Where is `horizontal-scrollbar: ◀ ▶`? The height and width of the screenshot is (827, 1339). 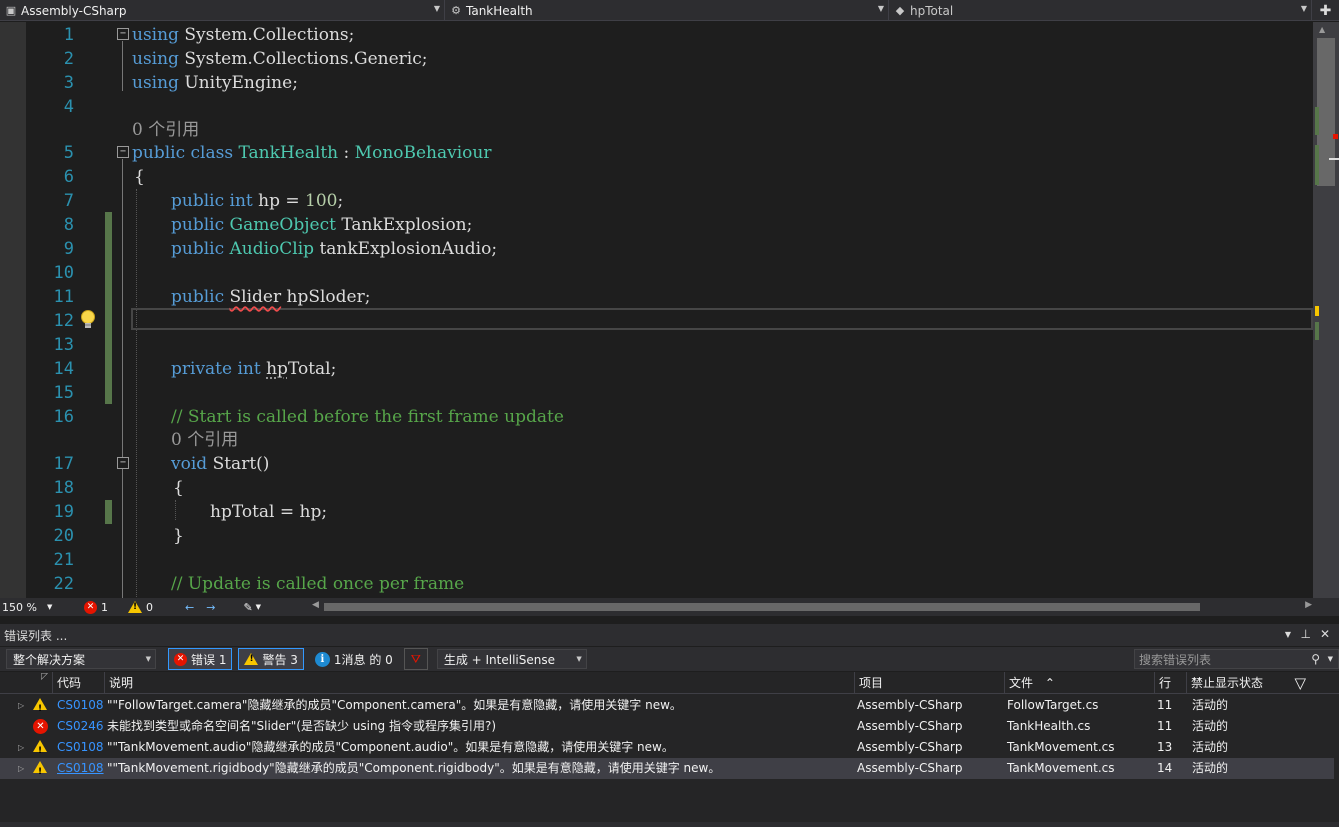 horizontal-scrollbar: ◀ ▶ is located at coordinates (812, 607).